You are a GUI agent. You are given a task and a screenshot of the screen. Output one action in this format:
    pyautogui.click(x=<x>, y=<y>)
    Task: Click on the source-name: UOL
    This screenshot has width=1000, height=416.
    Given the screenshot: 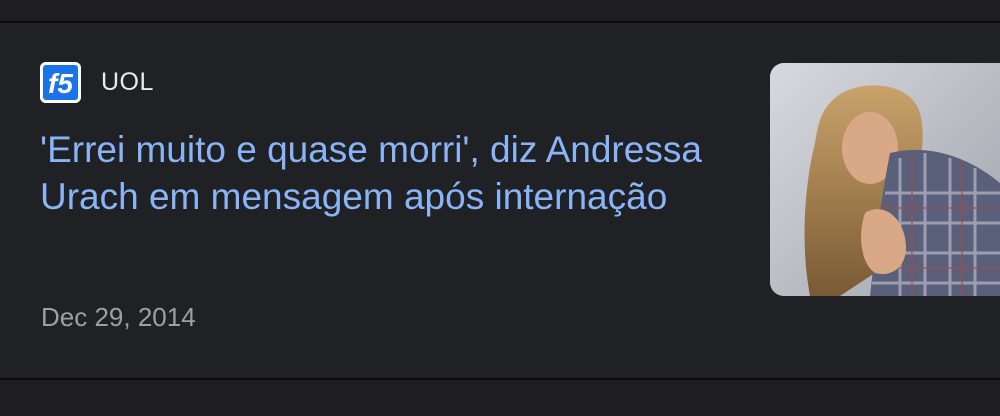 What is the action you would take?
    pyautogui.click(x=127, y=82)
    